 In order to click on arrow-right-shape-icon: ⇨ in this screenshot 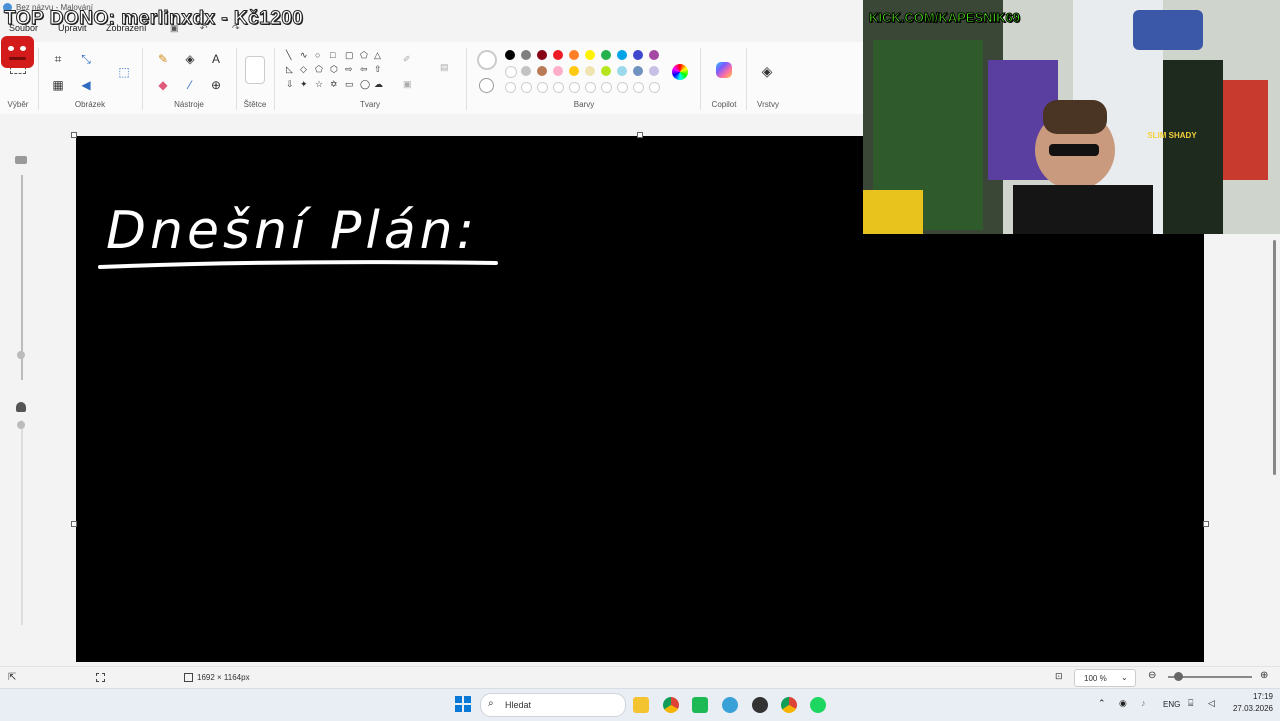, I will do `click(349, 69)`.